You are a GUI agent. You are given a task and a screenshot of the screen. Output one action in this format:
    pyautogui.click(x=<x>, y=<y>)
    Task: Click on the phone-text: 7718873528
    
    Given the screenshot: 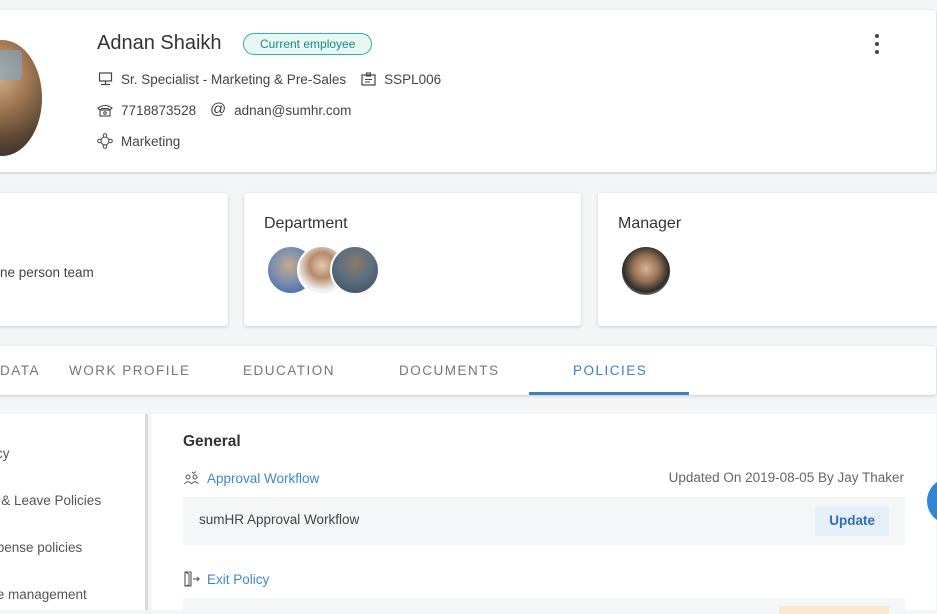 What is the action you would take?
    pyautogui.click(x=159, y=110)
    